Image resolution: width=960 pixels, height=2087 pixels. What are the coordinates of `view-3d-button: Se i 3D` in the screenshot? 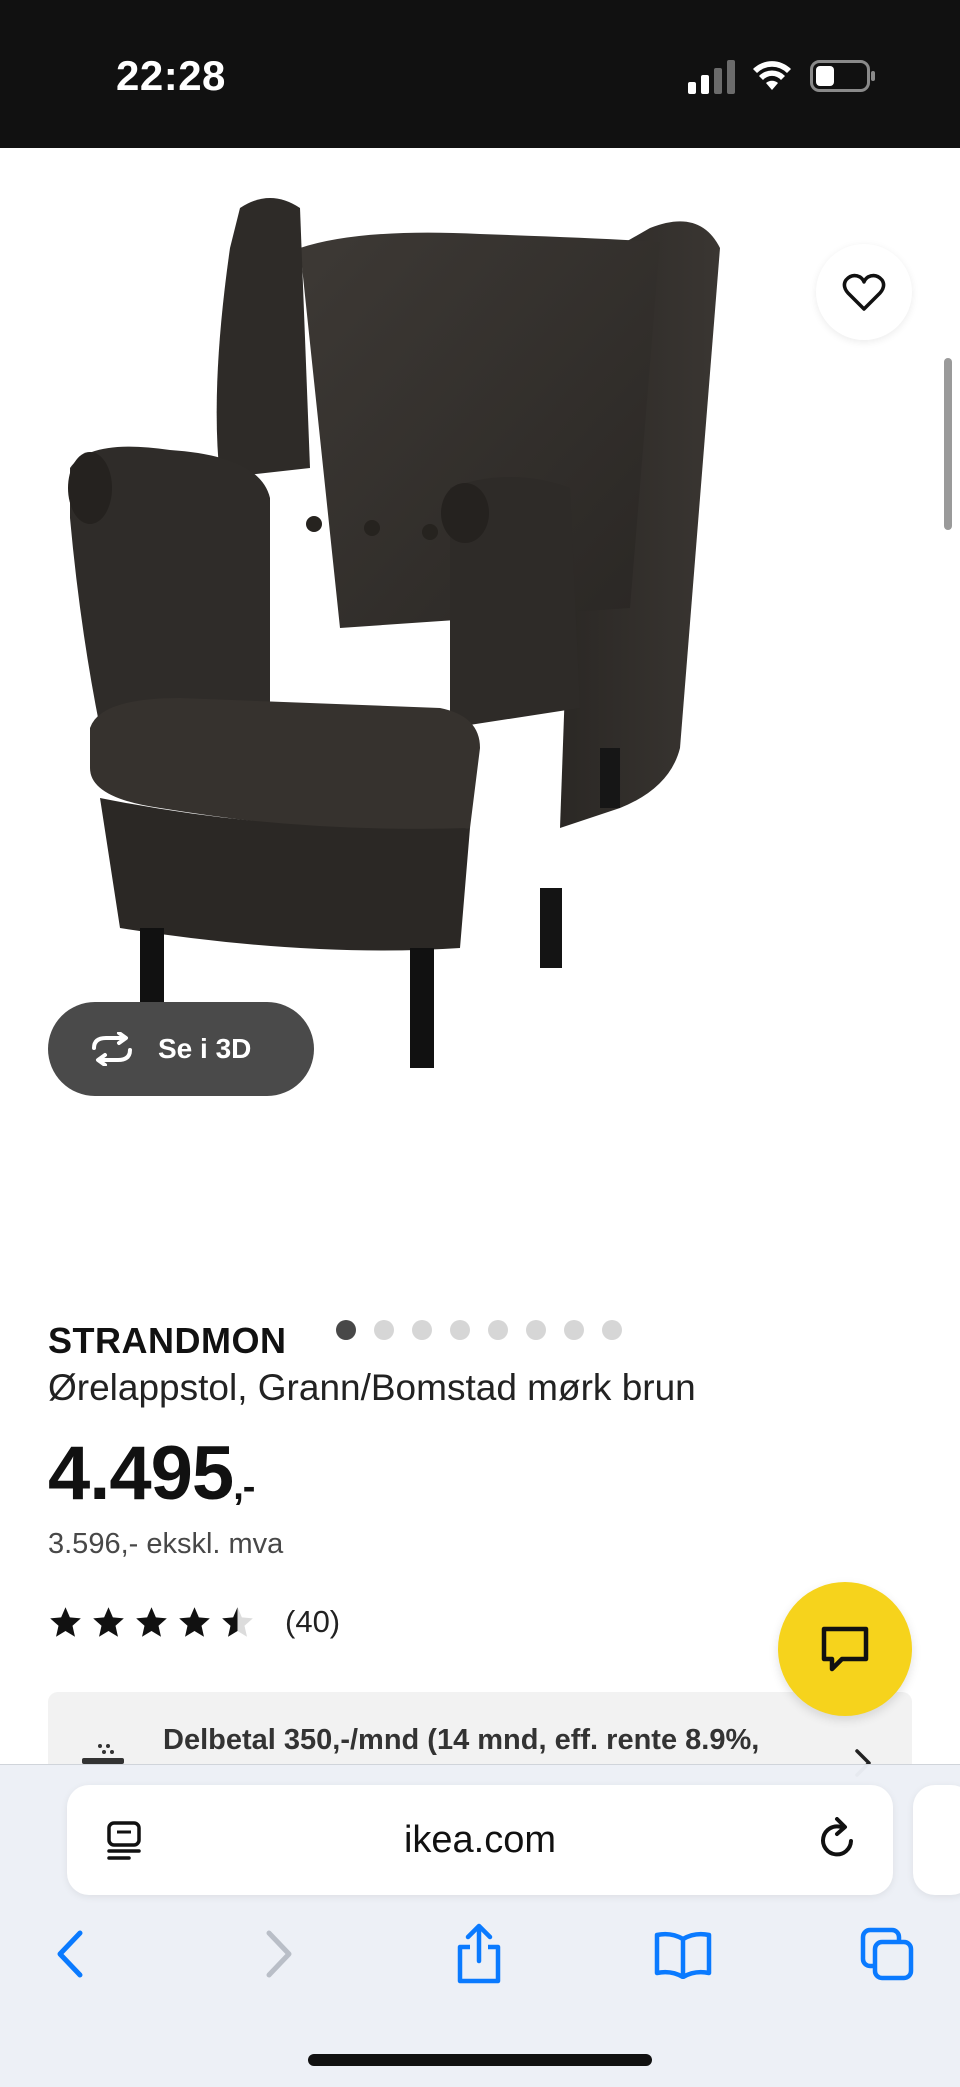 It's located at (181, 1049).